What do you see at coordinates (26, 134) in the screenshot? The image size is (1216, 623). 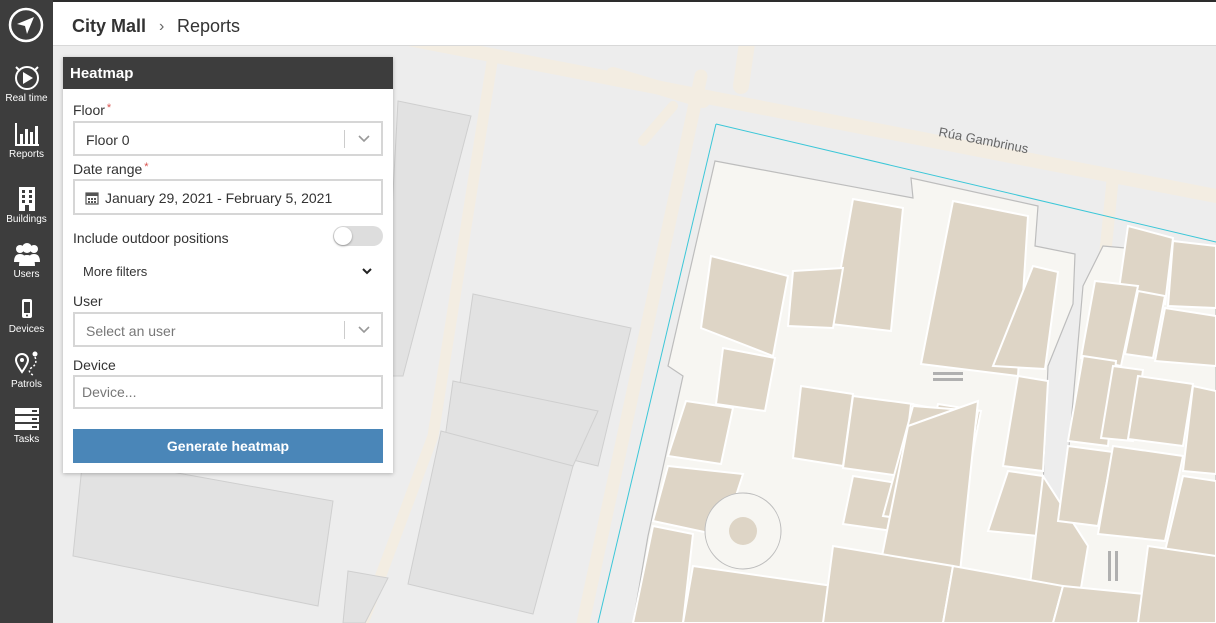 I see `bar-chart-icon` at bounding box center [26, 134].